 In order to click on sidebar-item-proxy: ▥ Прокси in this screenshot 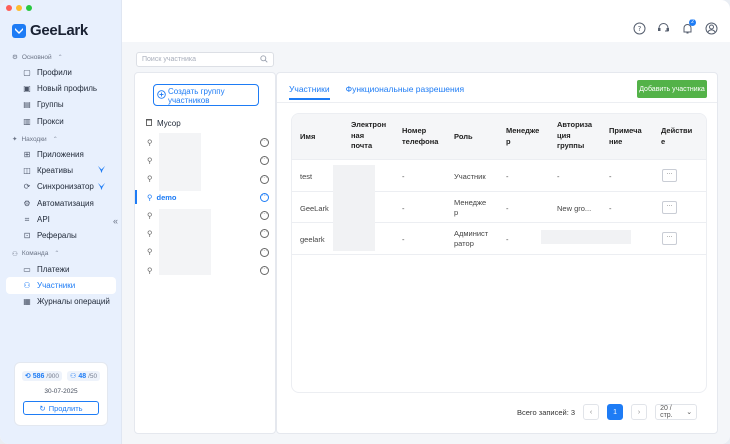, I will do `click(61, 121)`.